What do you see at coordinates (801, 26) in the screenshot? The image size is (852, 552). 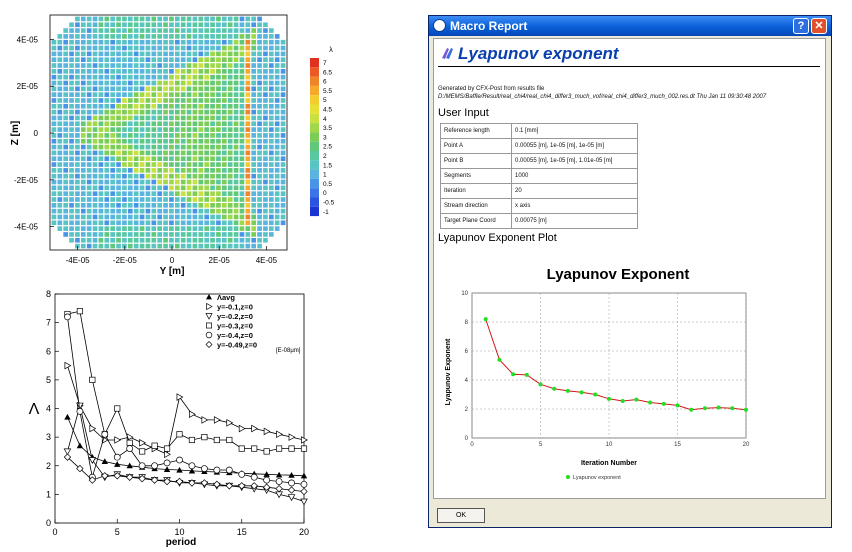 I see `help-button: ?` at bounding box center [801, 26].